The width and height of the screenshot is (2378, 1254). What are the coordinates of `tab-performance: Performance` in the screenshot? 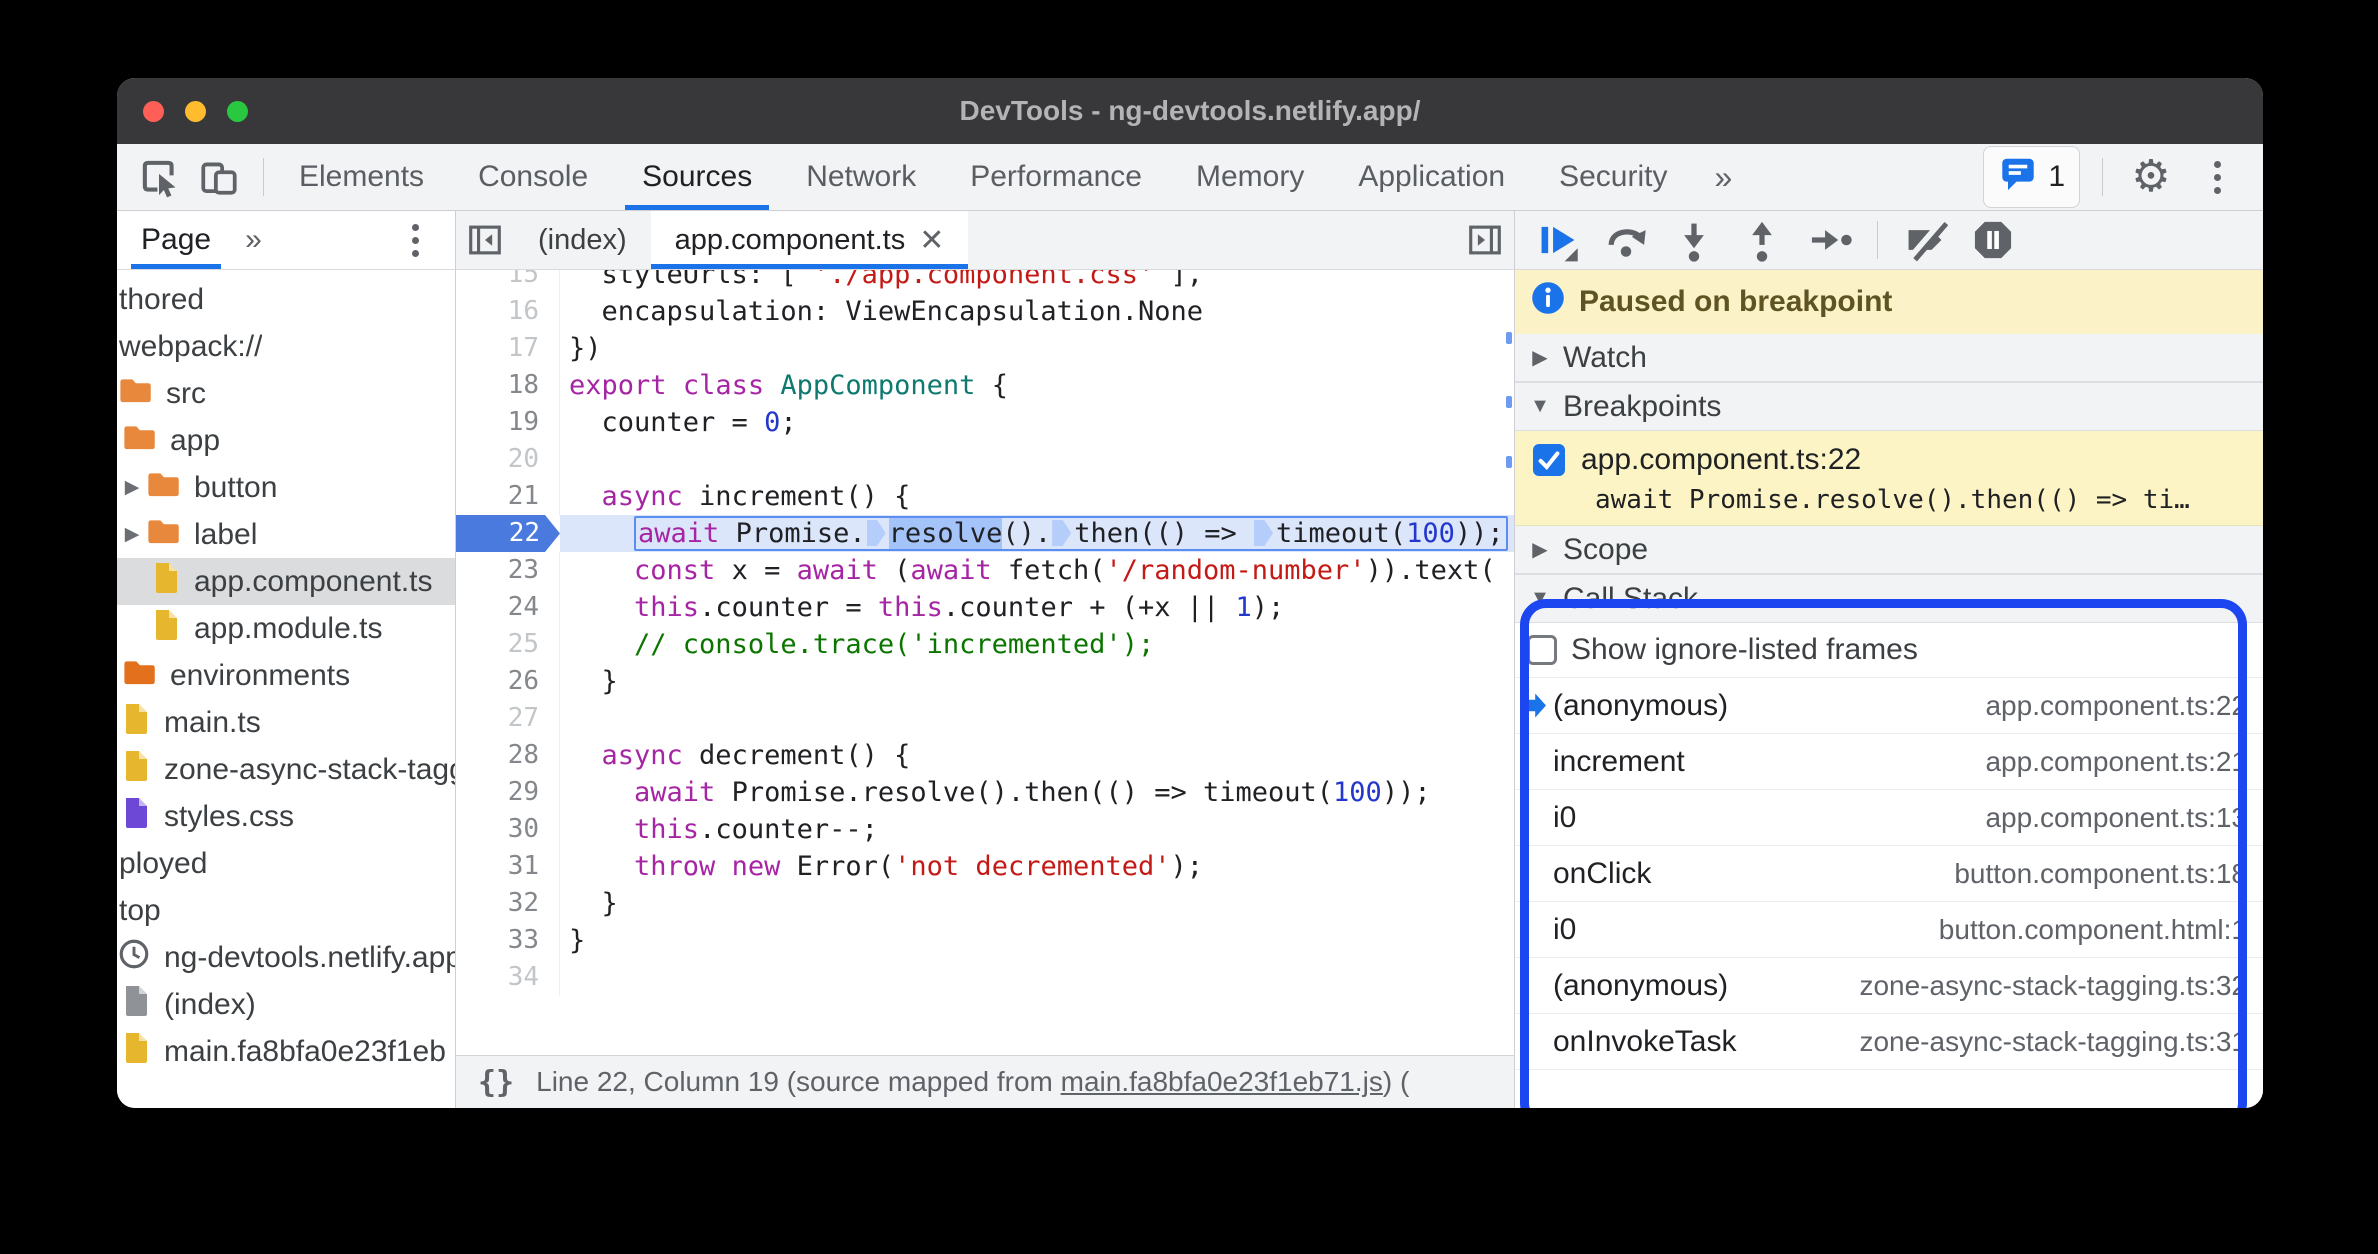 It's located at (1056, 177).